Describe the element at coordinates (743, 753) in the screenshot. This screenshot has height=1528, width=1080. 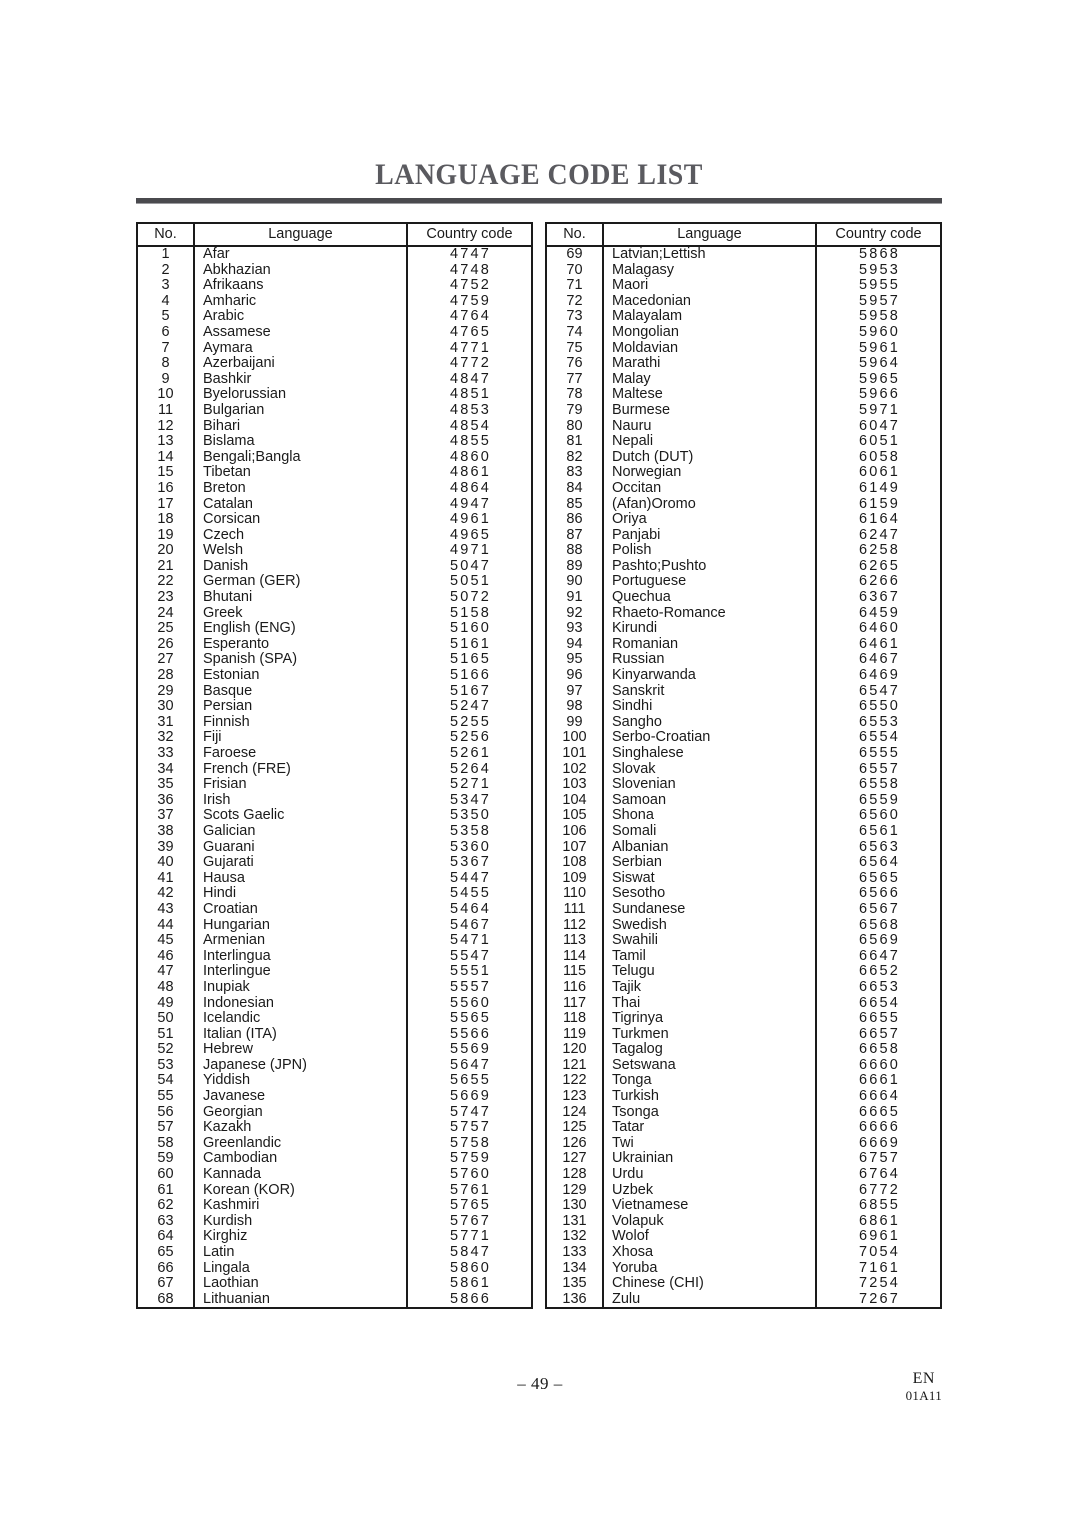
I see `table-row: 101 Singhalese 6555` at that location.